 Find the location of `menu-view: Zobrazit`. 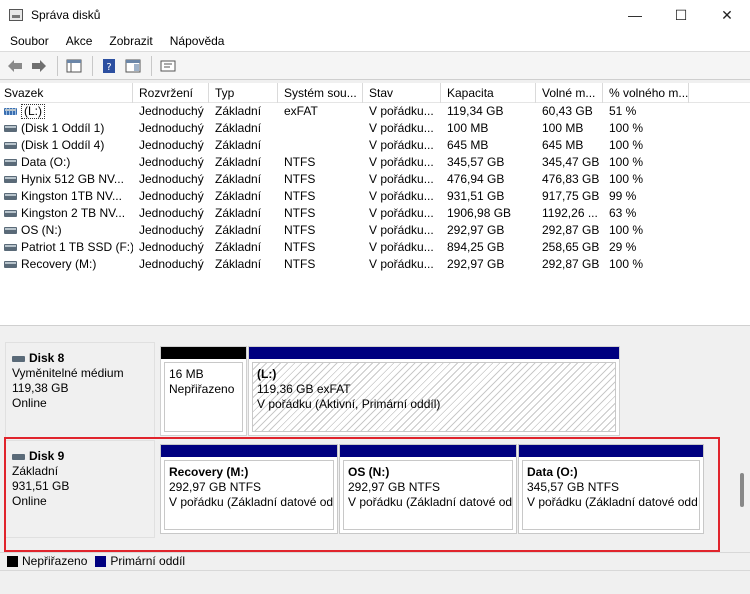

menu-view: Zobrazit is located at coordinates (129, 41).